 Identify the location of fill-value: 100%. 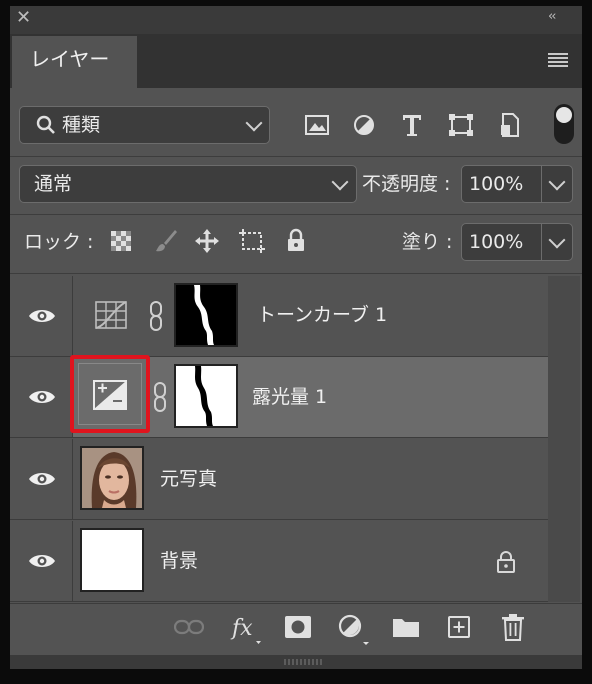
(496, 242).